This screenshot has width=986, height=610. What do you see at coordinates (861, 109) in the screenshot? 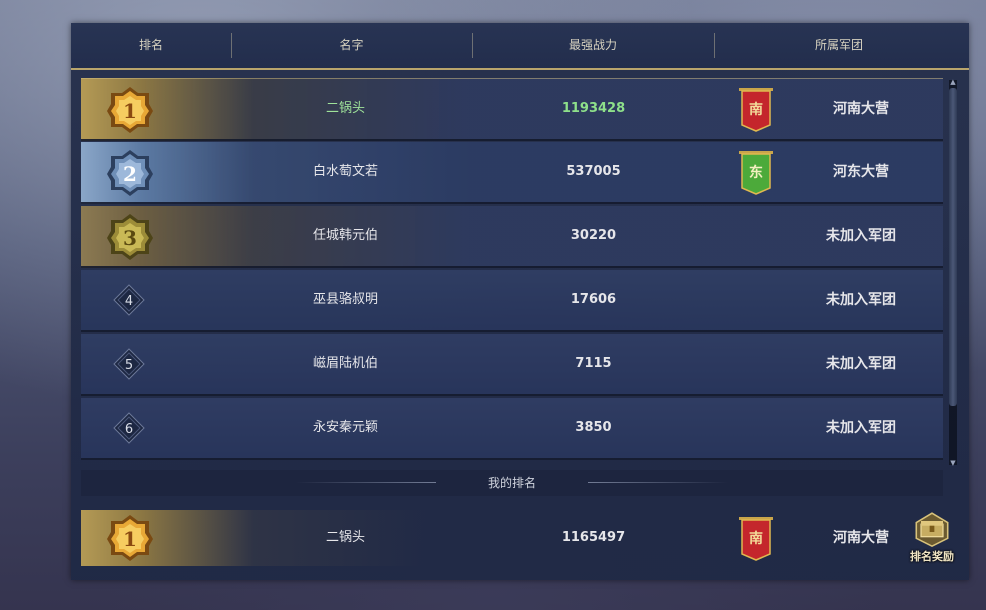
I see `legion-name: 河南大营` at bounding box center [861, 109].